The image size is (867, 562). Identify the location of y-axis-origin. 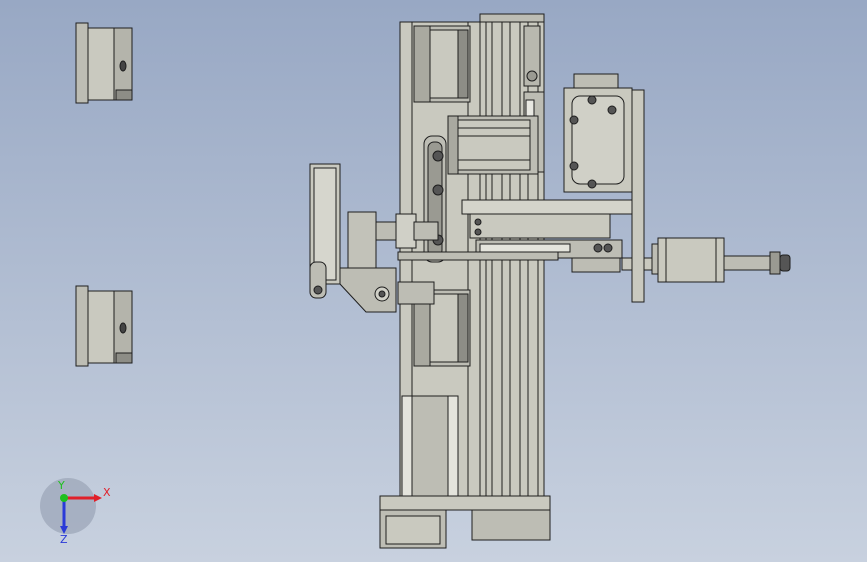
(64, 498).